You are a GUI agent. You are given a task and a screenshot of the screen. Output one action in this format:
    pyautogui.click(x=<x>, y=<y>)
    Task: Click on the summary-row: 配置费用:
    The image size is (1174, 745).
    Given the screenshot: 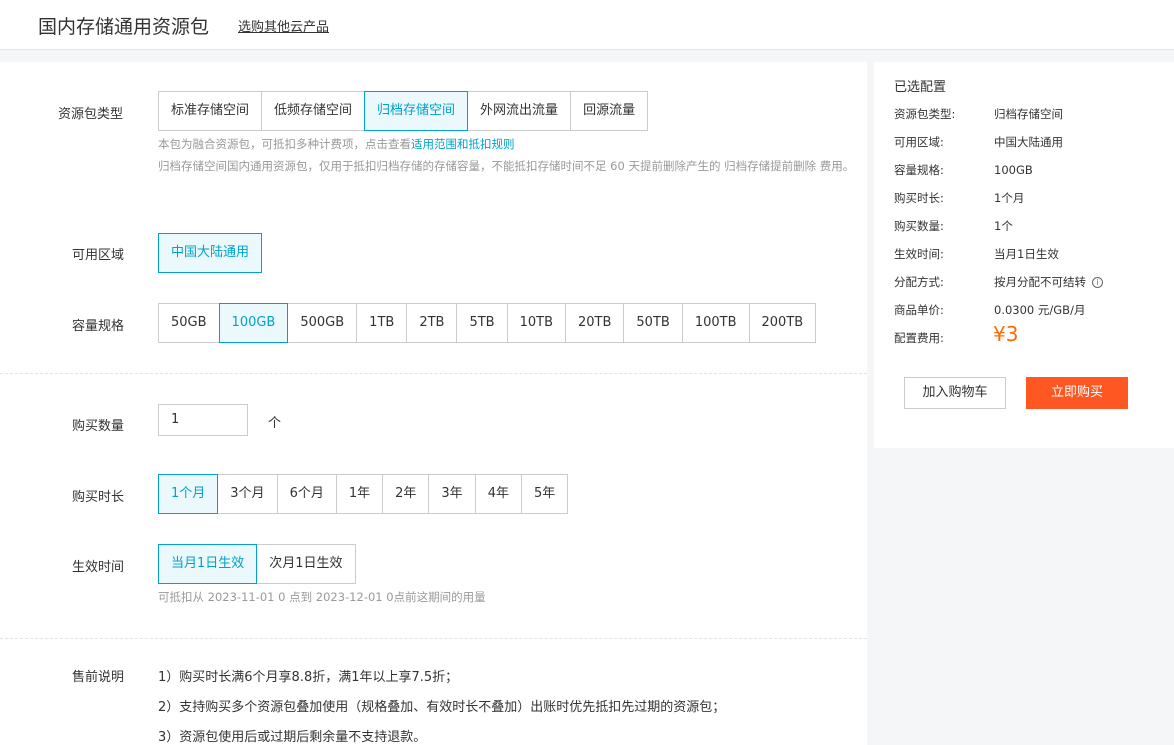 What is the action you would take?
    pyautogui.click(x=944, y=338)
    